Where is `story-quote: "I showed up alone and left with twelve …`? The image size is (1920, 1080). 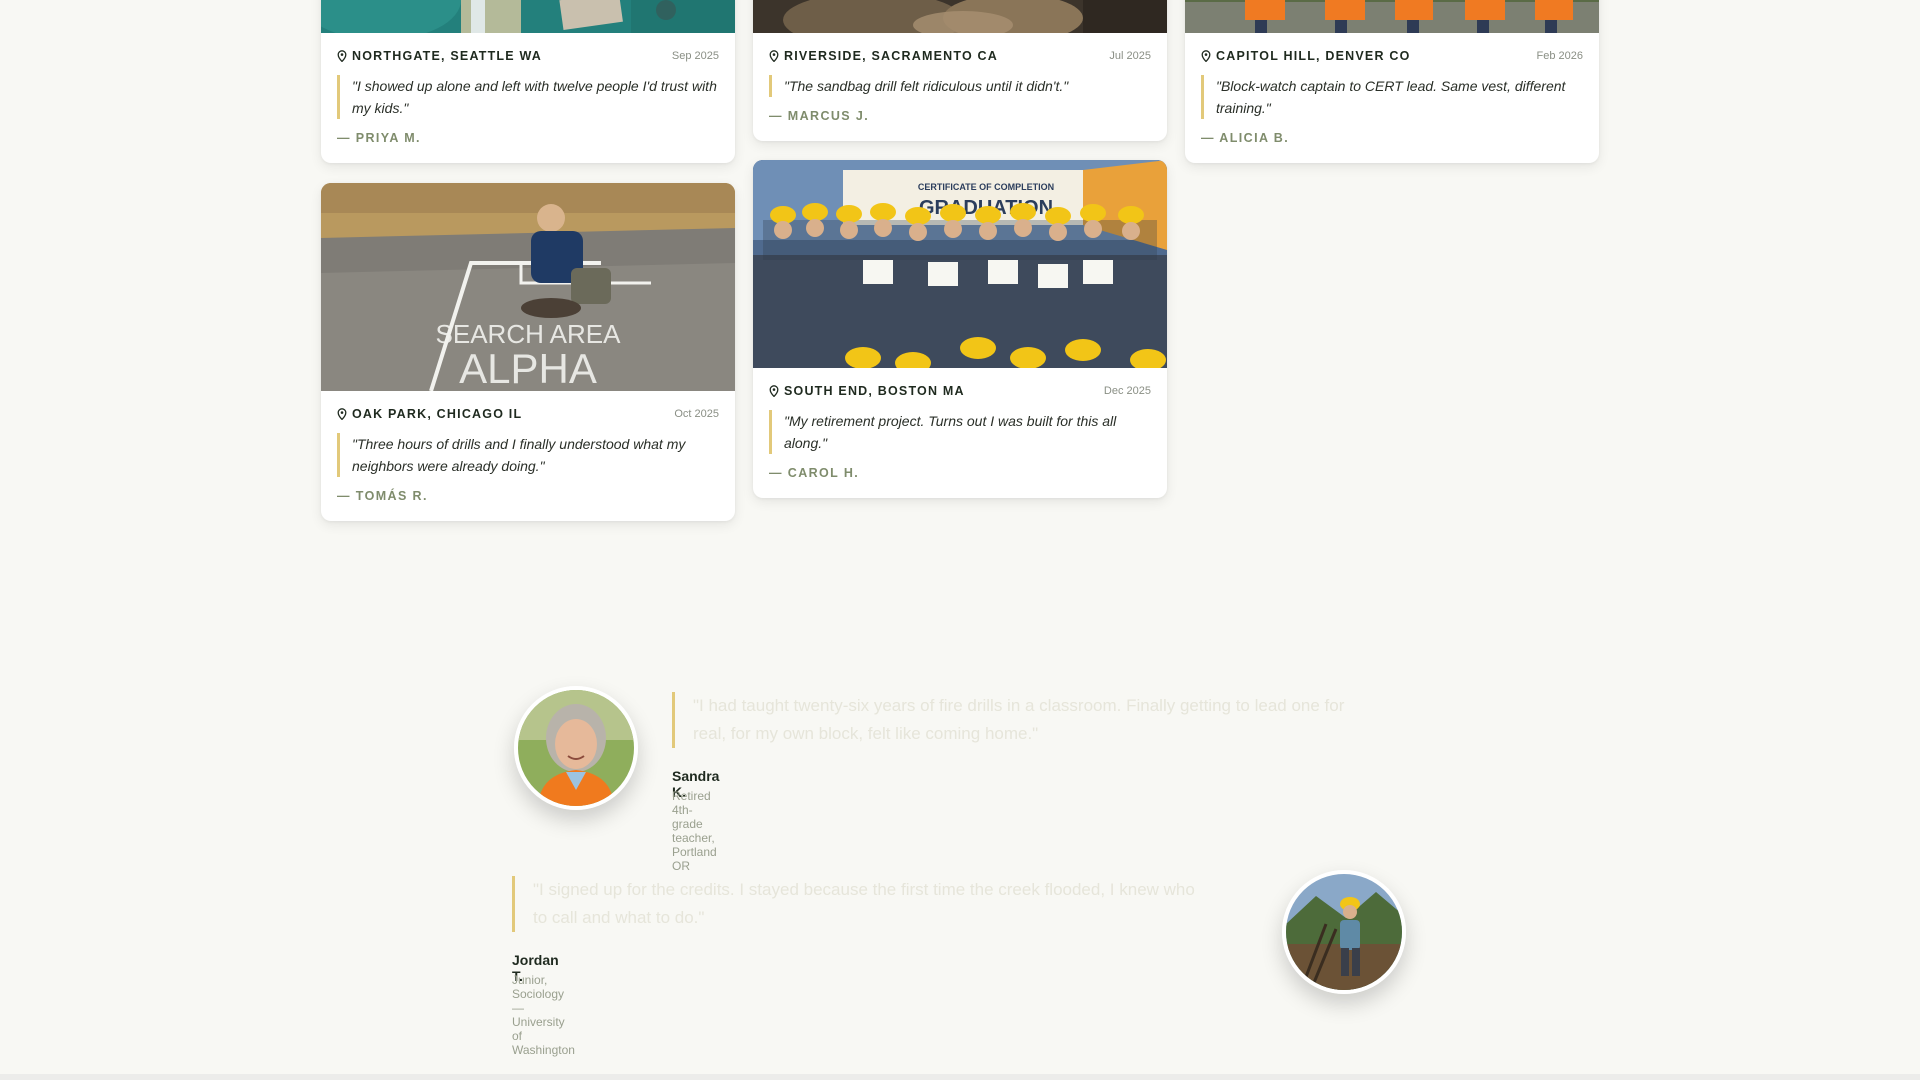 story-quote: "I showed up alone and left with twelve … is located at coordinates (528, 97).